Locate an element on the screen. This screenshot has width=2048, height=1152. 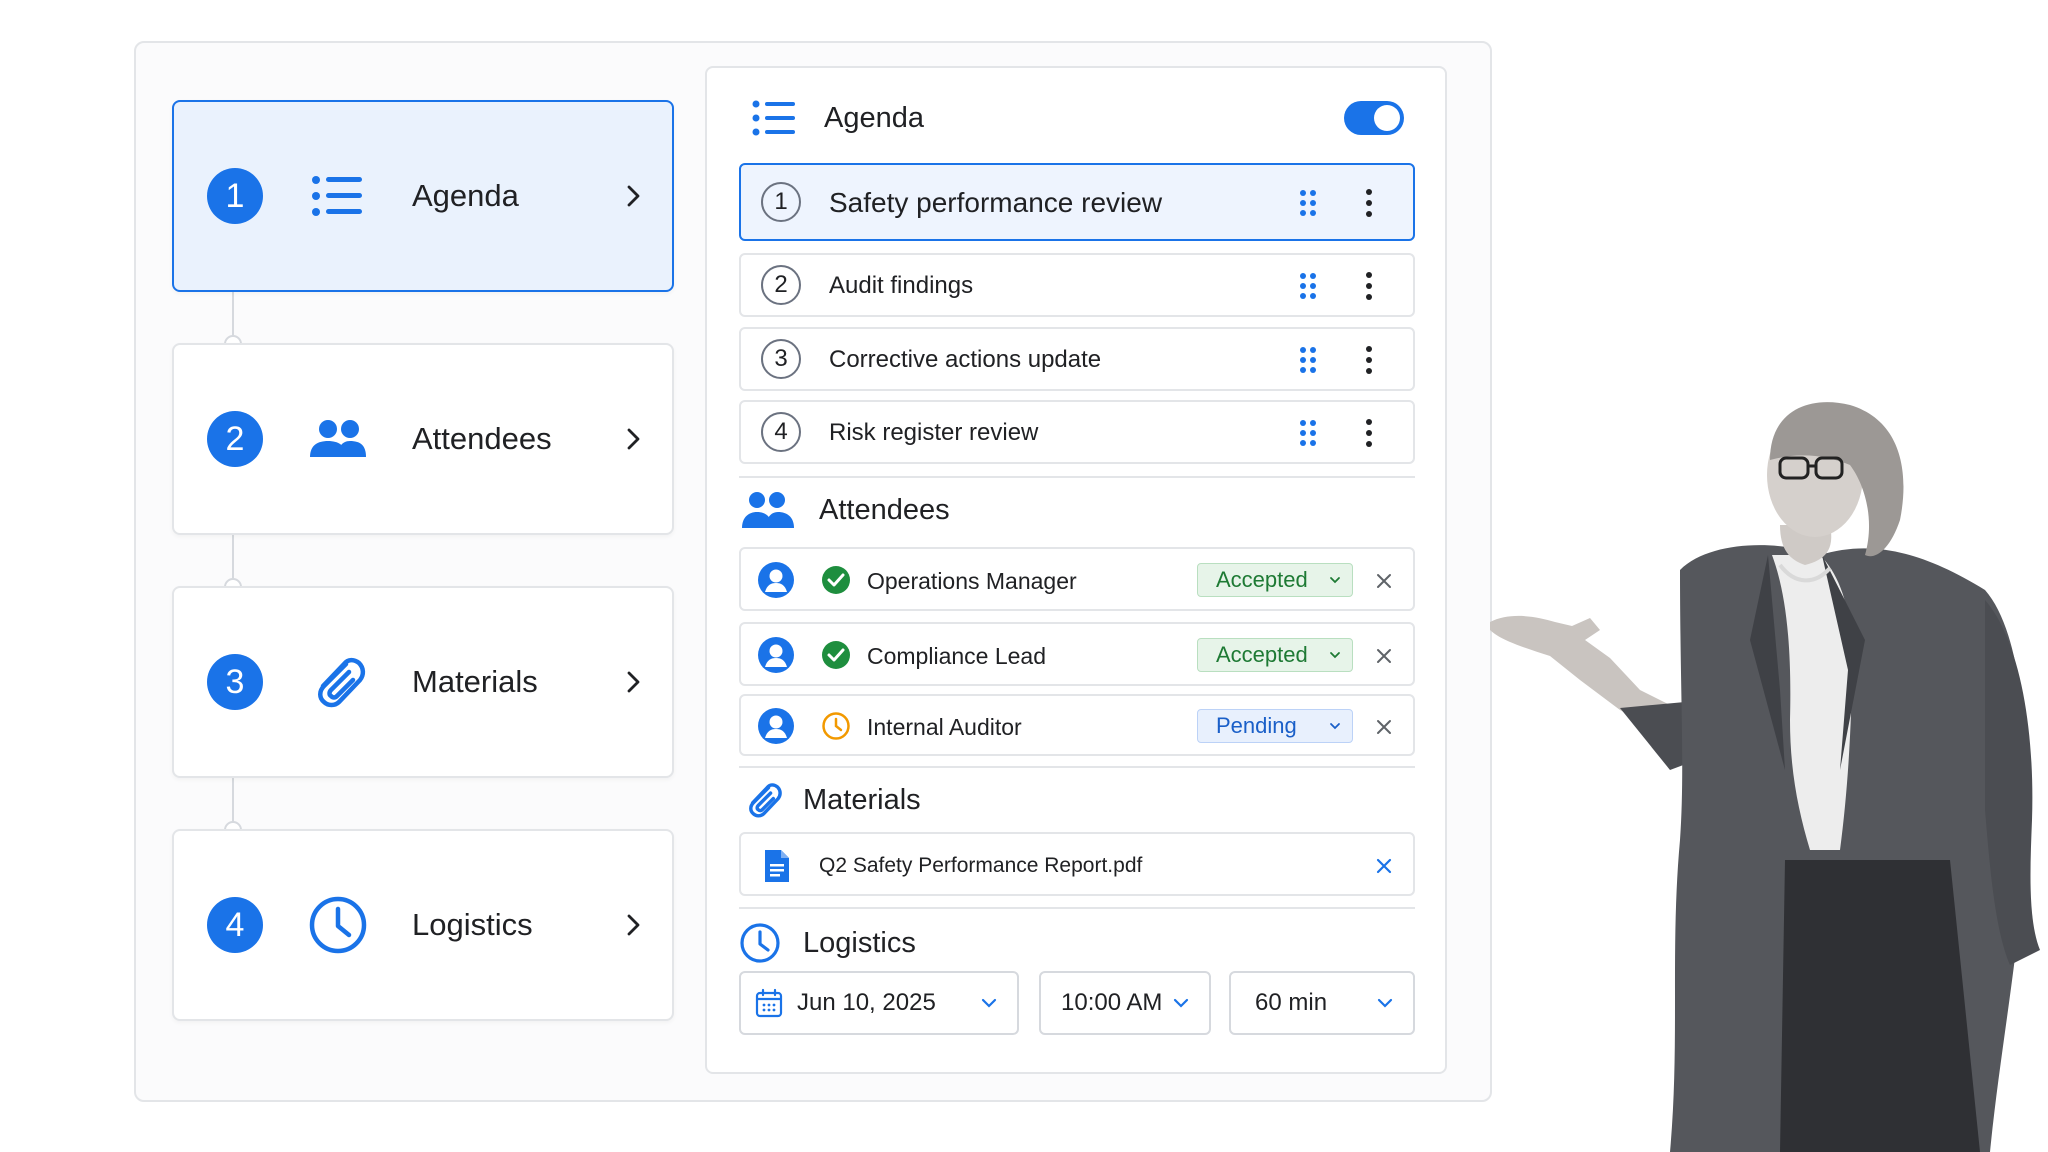
step-number: 4 is located at coordinates (235, 925).